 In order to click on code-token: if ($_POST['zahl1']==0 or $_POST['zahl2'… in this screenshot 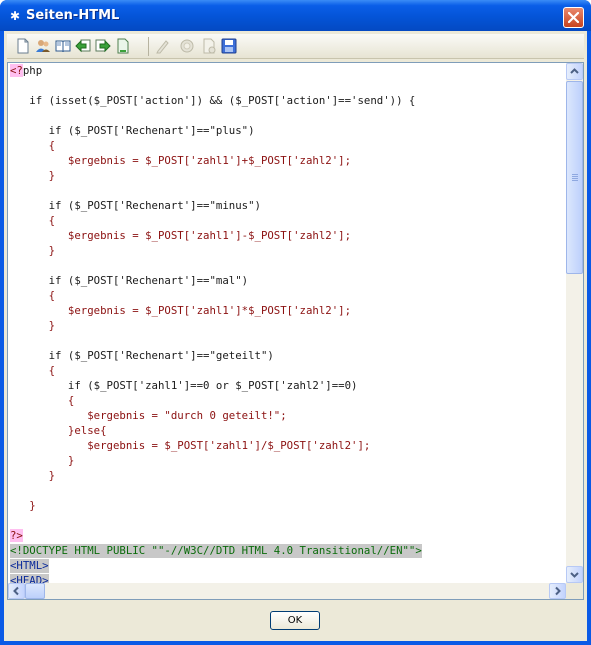, I will do `click(184, 385)`.